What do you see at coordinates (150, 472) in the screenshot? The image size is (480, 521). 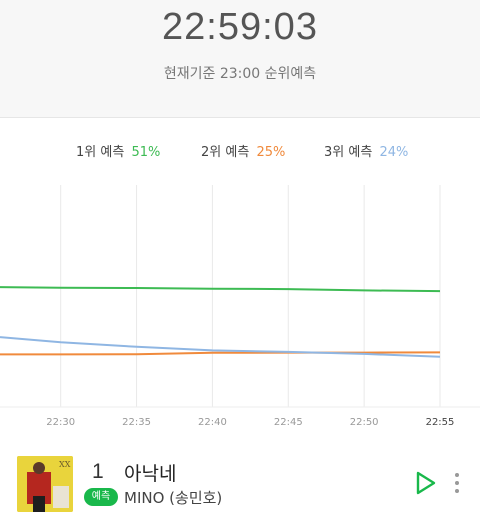 I see `song-title: 아낙네` at bounding box center [150, 472].